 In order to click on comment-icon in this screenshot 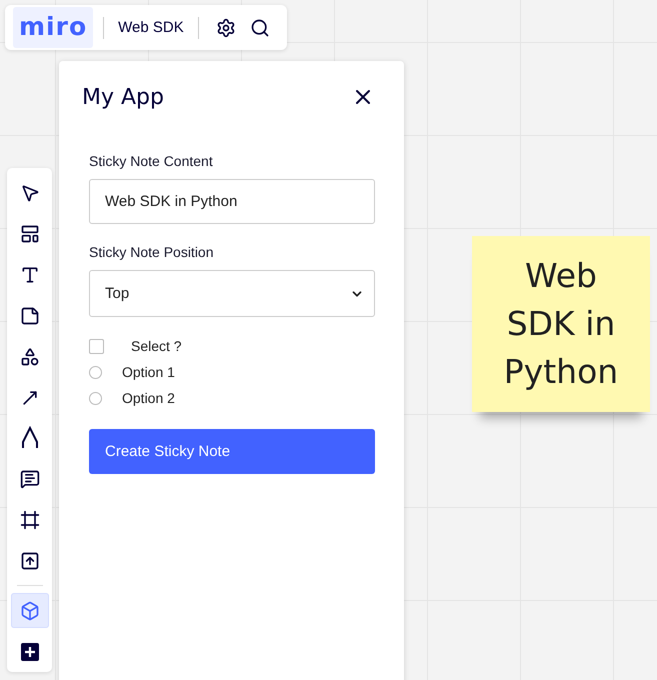, I will do `click(30, 479)`.